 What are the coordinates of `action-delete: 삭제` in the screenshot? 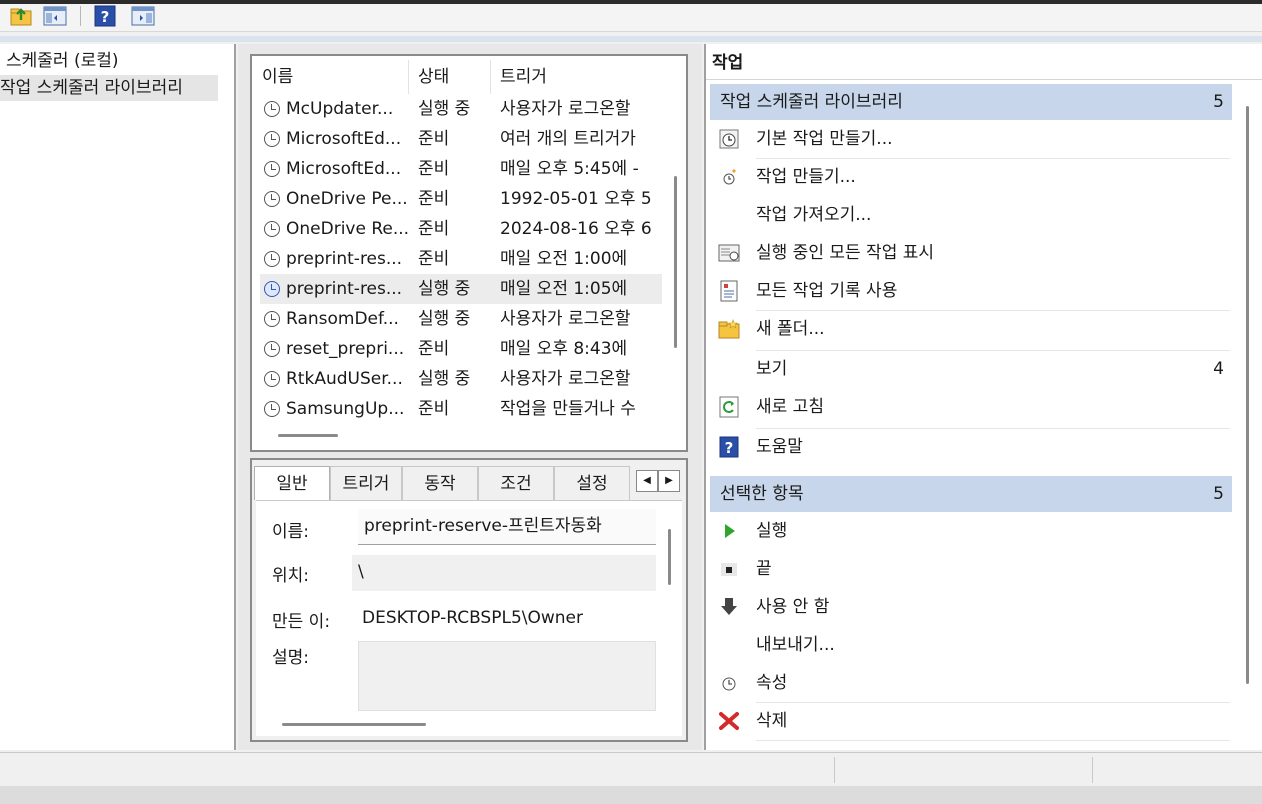 It's located at (971, 721).